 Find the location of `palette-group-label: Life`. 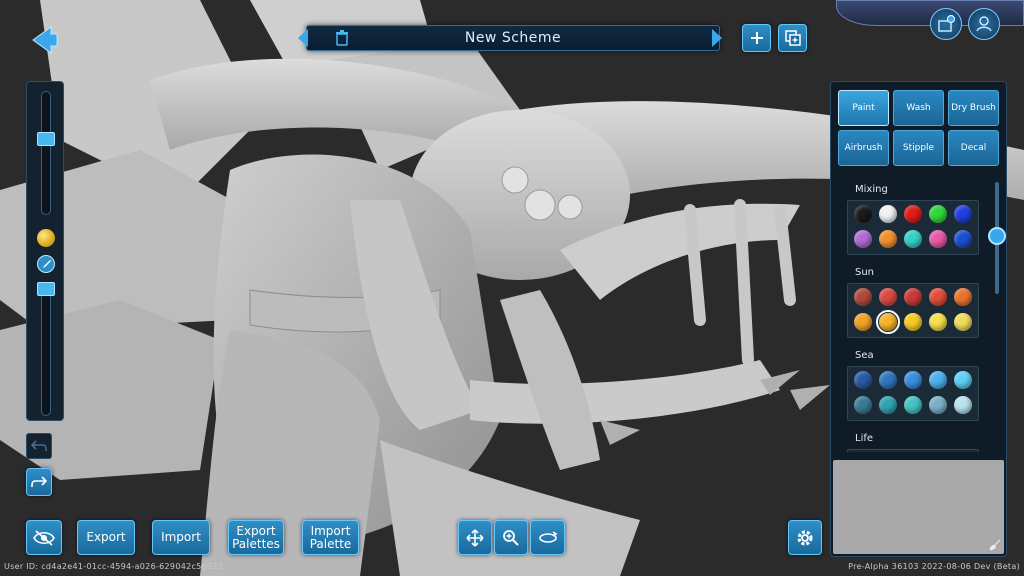

palette-group-label: Life is located at coordinates (864, 438).